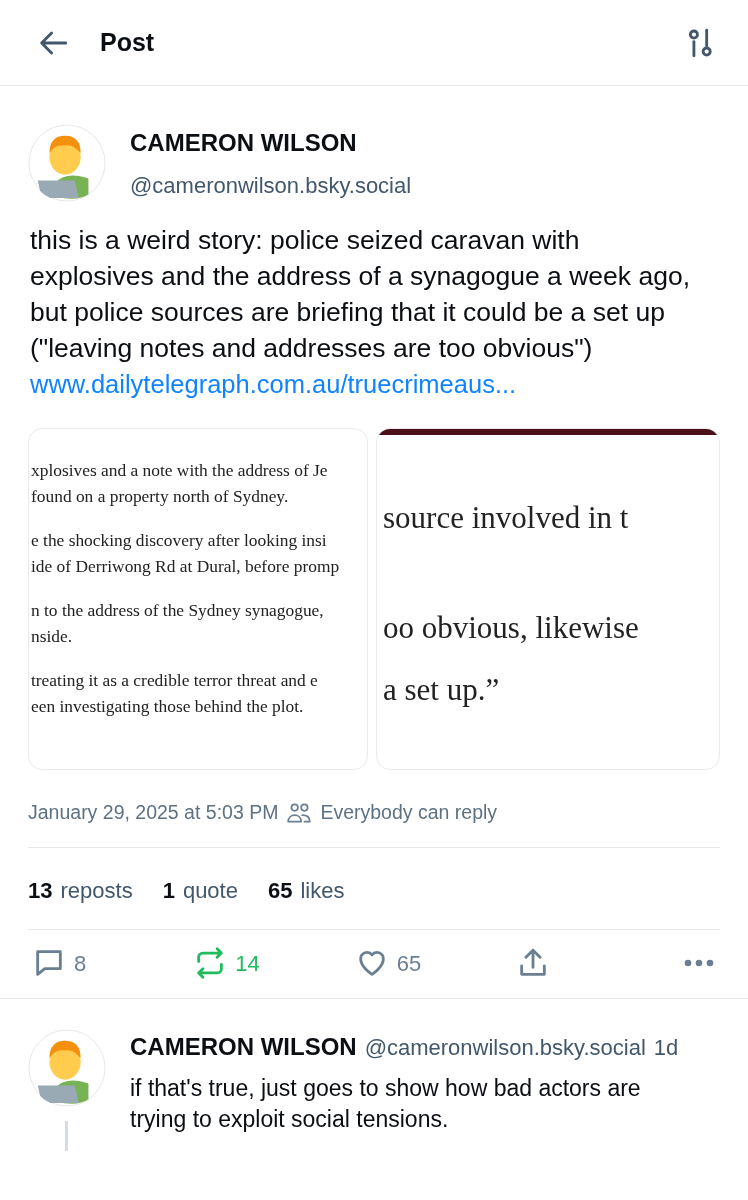  What do you see at coordinates (409, 812) in the screenshot?
I see `reply-setting: Everybody can reply` at bounding box center [409, 812].